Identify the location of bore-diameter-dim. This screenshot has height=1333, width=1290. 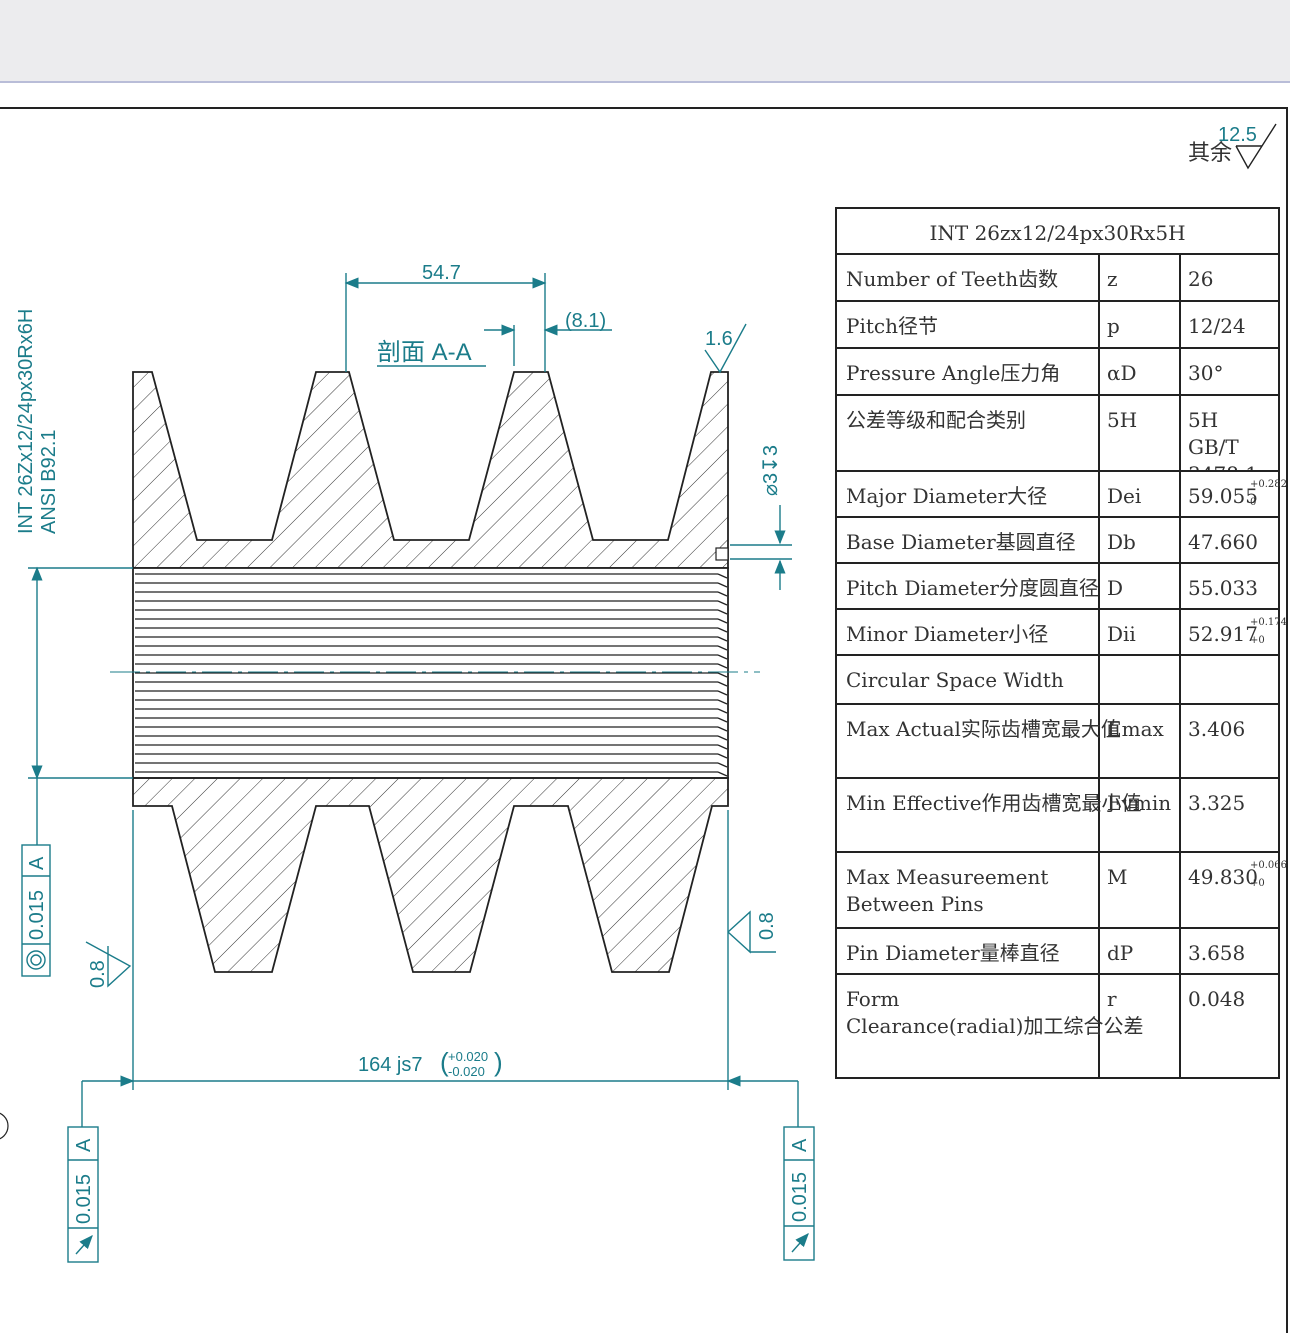
(80, 705).